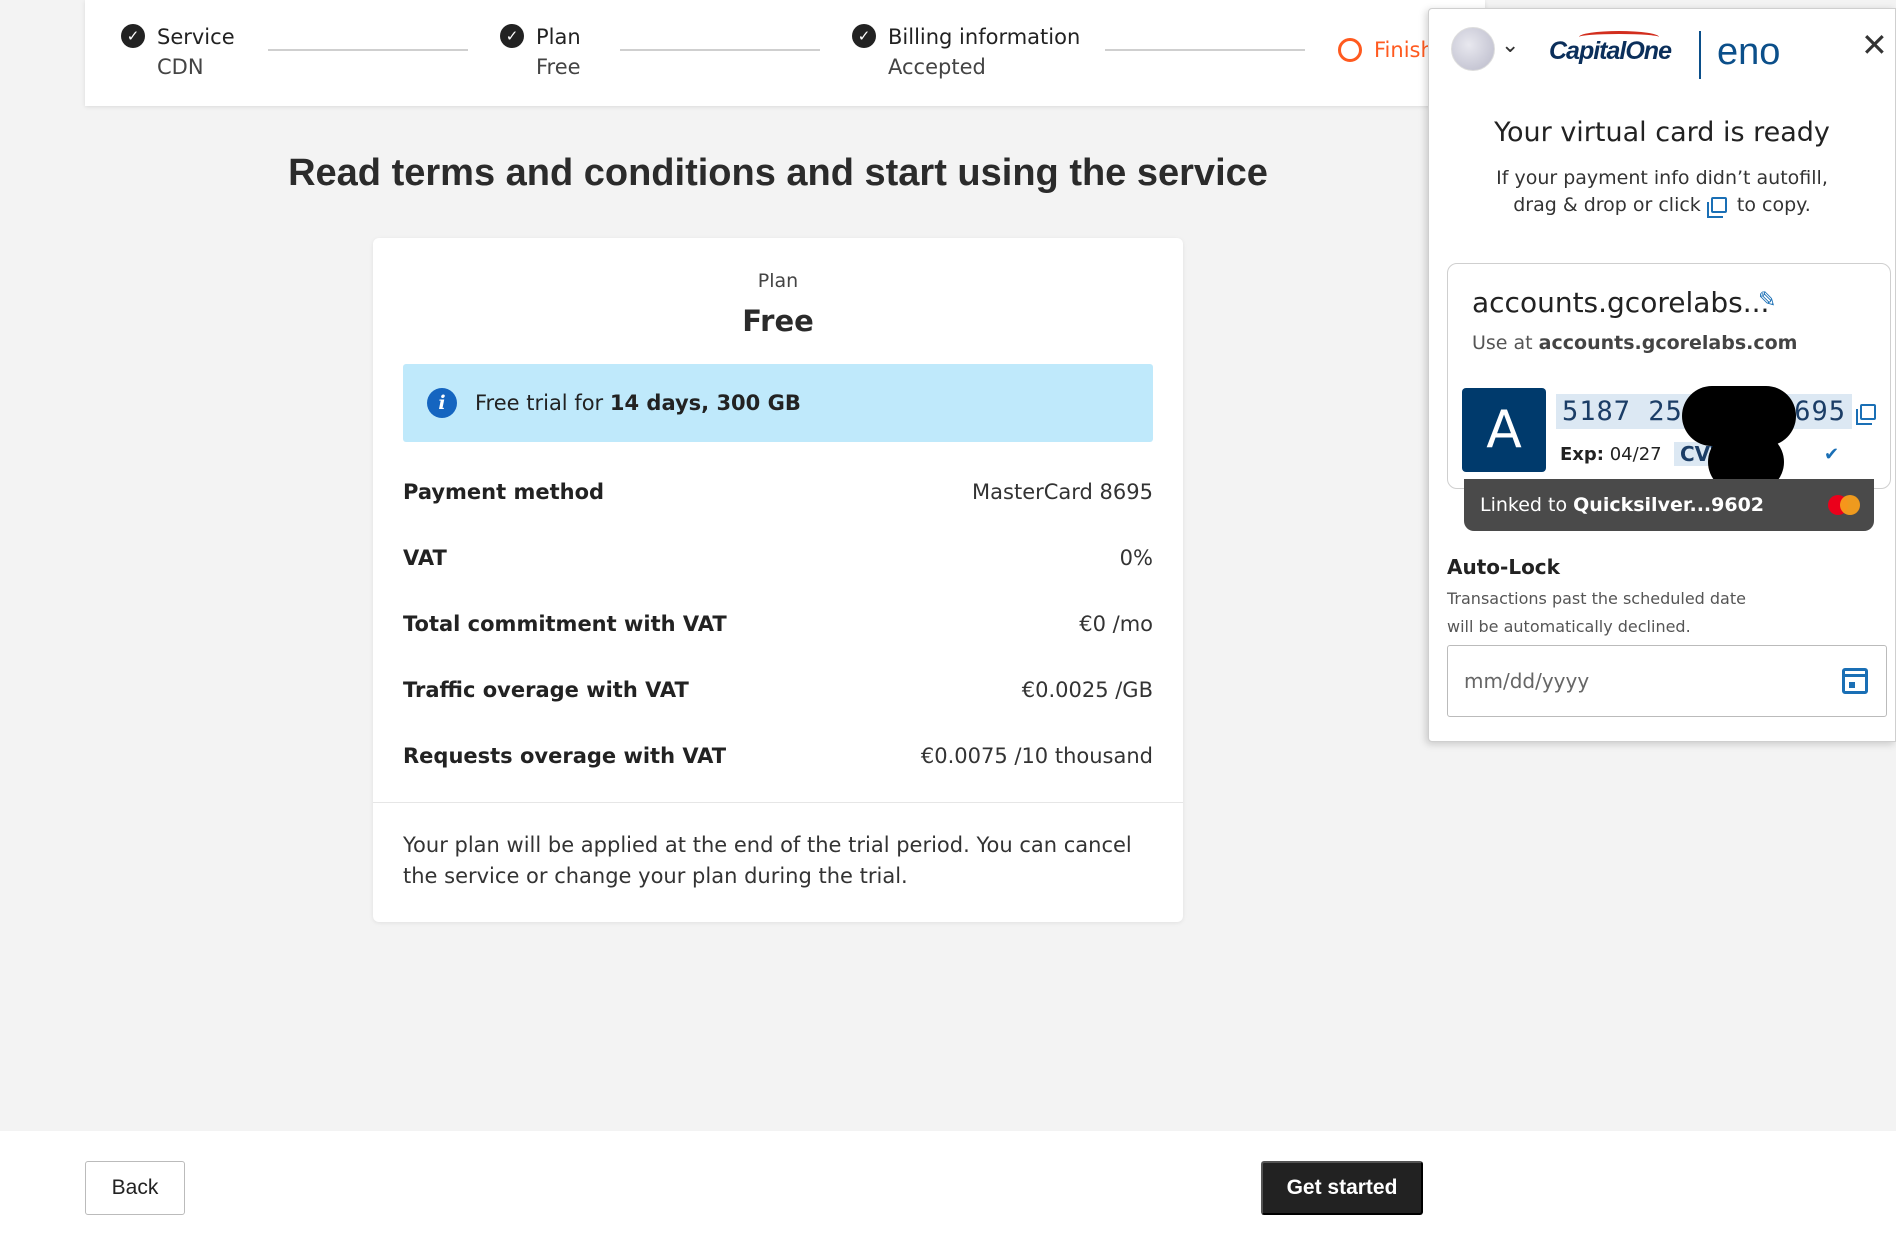 This screenshot has height=1242, width=1896. Describe the element at coordinates (778, 281) in the screenshot. I see `plan-label: Plan` at that location.